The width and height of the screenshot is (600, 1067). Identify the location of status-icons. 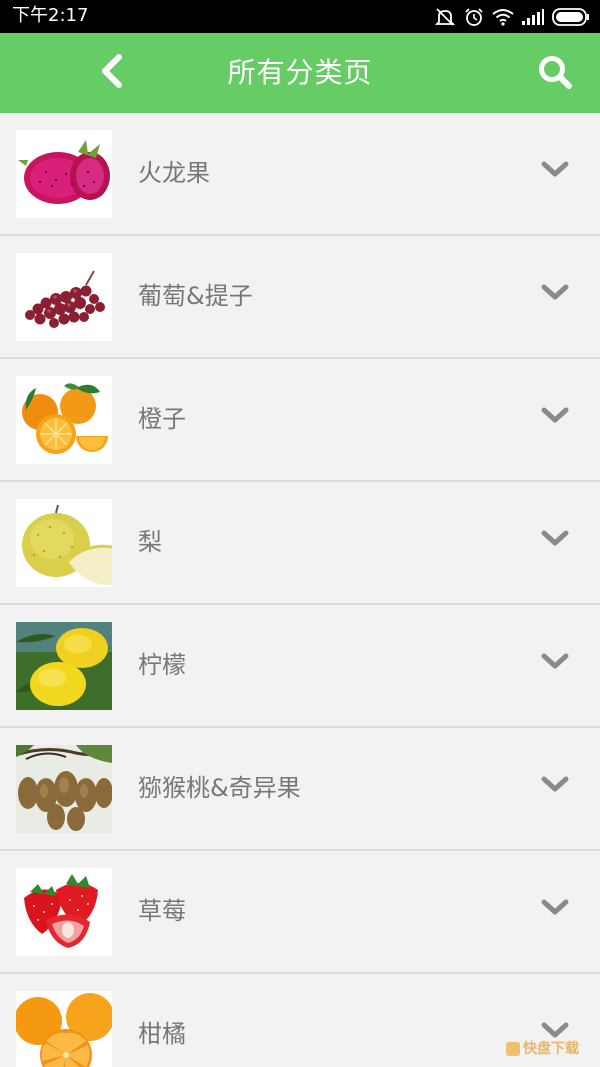
(512, 17).